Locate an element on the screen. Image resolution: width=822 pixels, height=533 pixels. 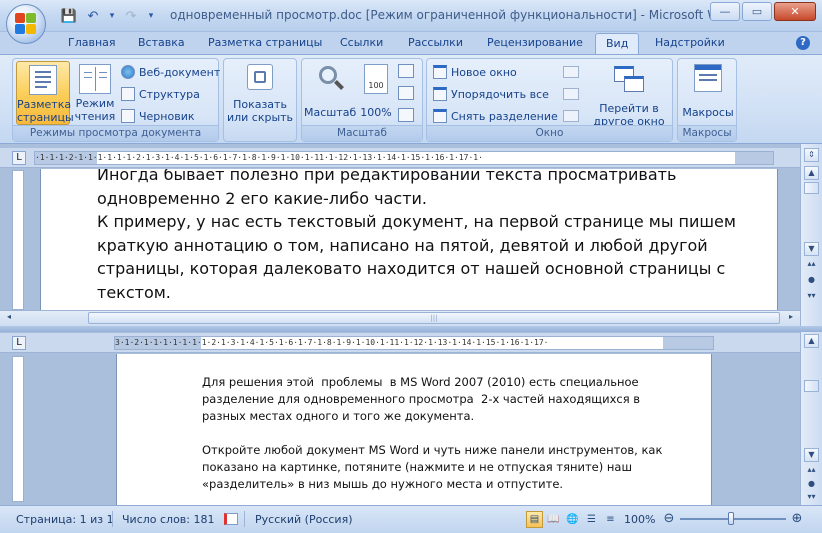
switch-windows-button: Перейти в другое окно is located at coordinates (629, 94).